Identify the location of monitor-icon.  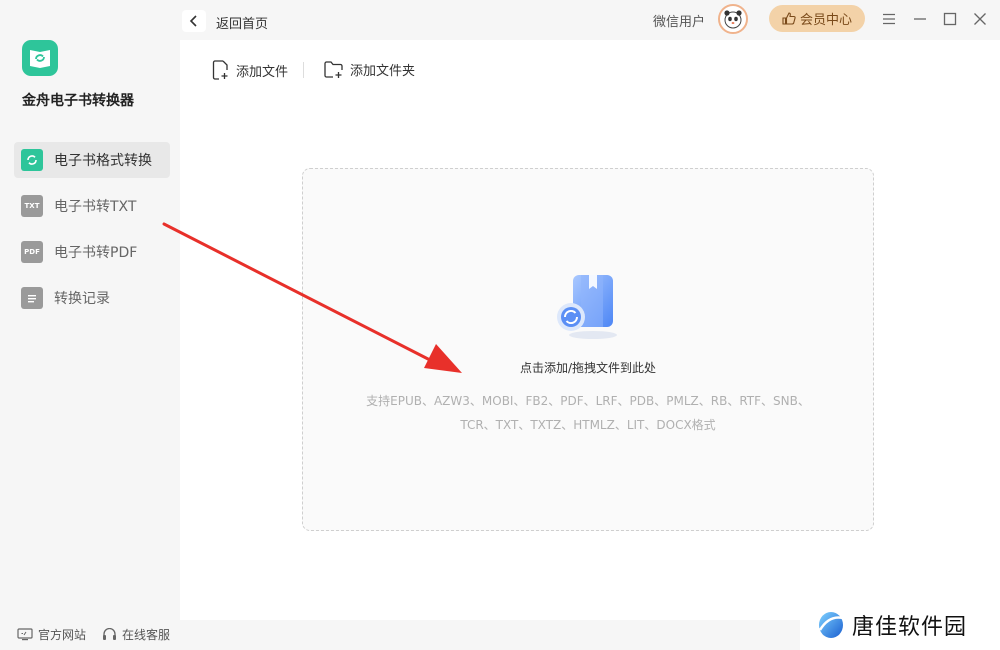
(25, 634).